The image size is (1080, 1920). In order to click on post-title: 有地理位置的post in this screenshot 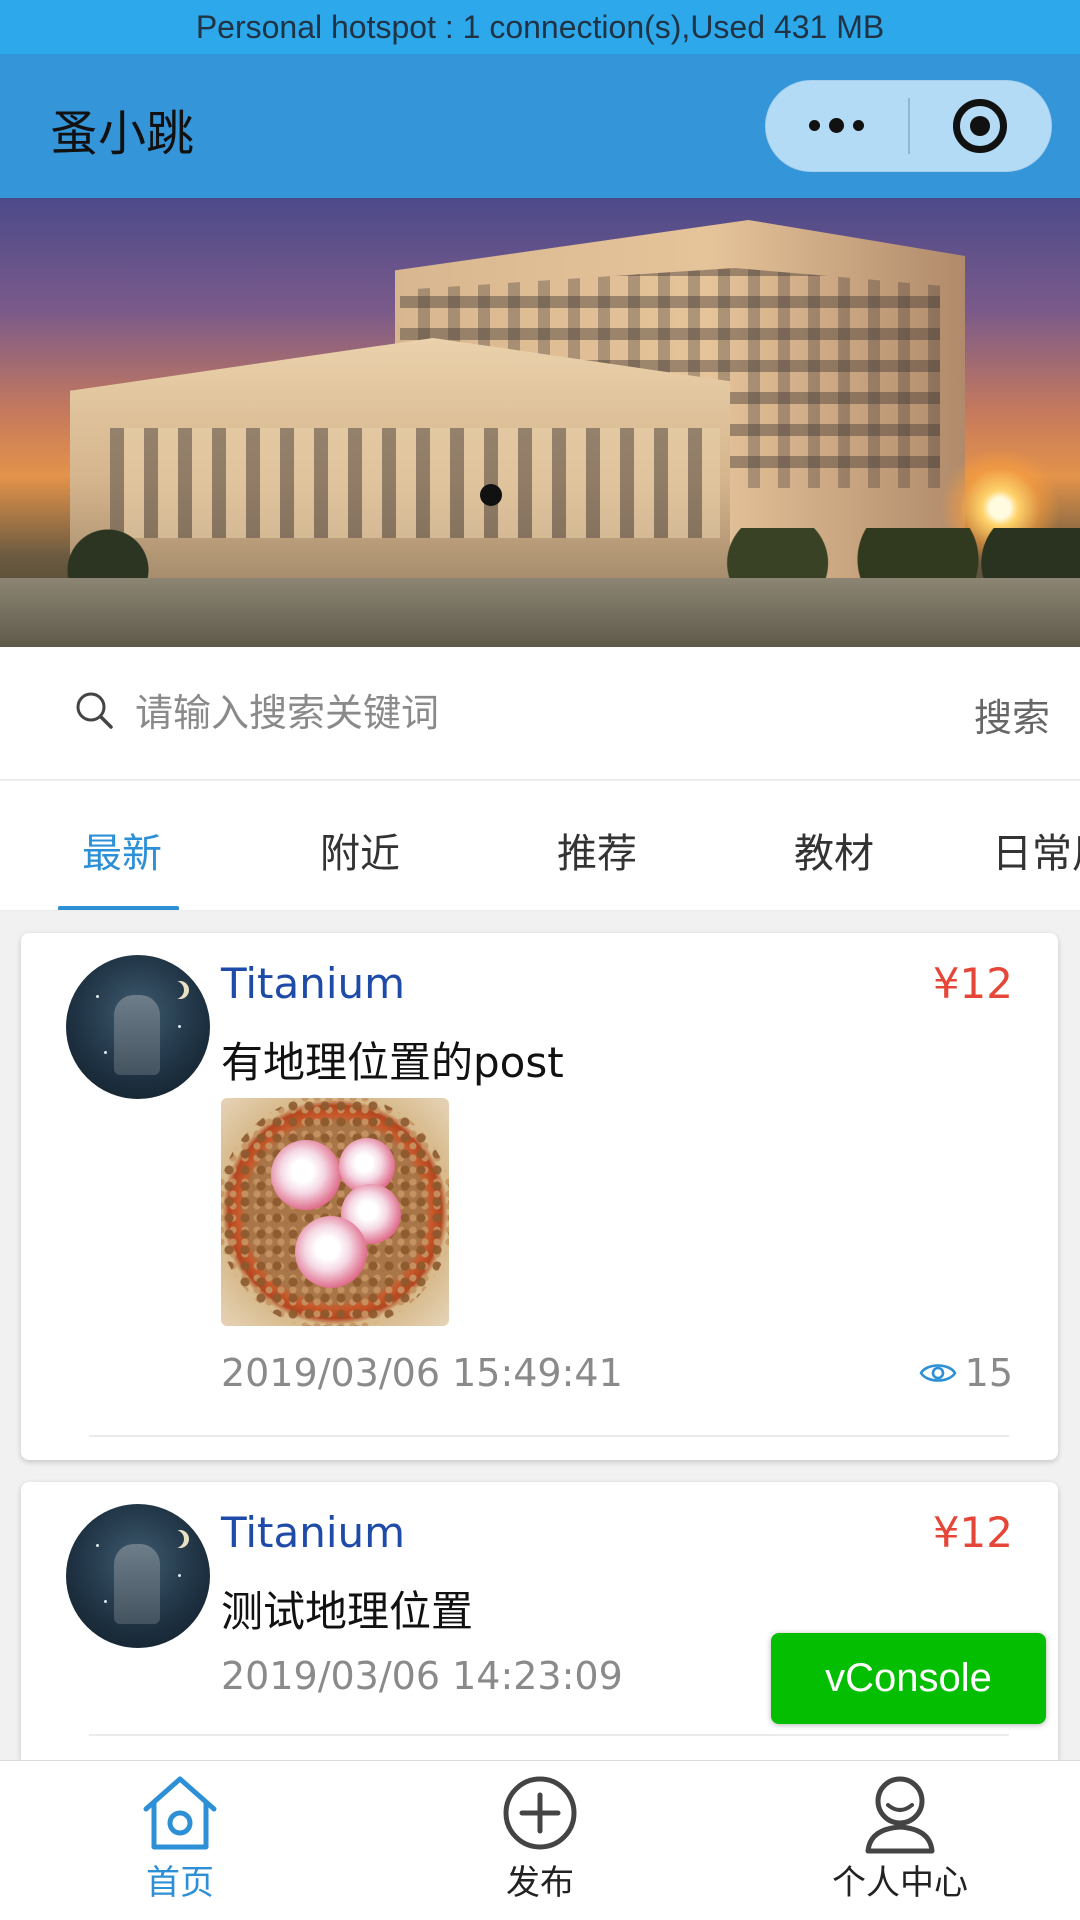, I will do `click(392, 1062)`.